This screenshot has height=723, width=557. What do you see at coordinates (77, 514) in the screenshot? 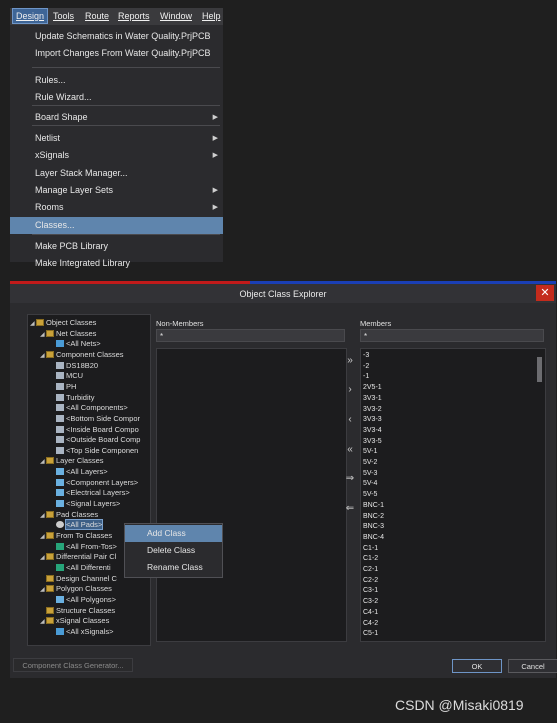
I see `tree-node-label: Pad Classes` at bounding box center [77, 514].